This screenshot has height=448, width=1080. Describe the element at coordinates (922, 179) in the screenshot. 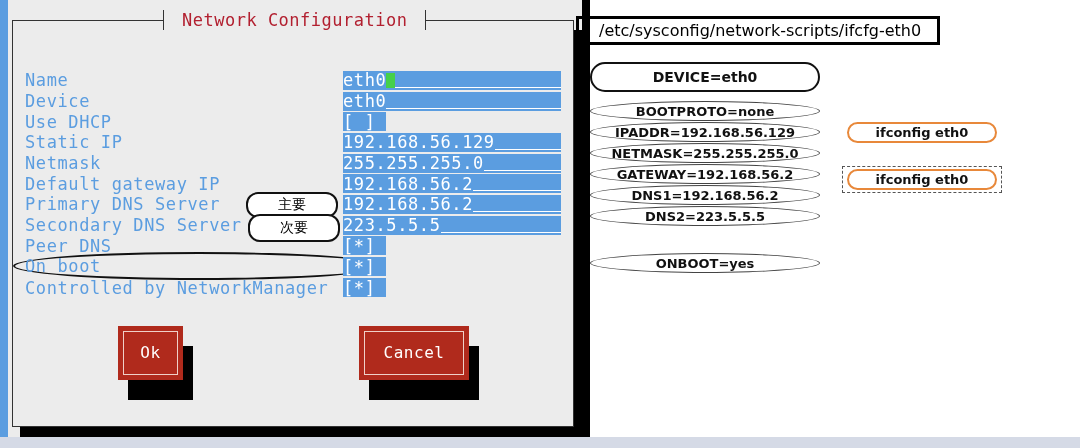

I see `selection-frame: ifconfig eth0` at that location.